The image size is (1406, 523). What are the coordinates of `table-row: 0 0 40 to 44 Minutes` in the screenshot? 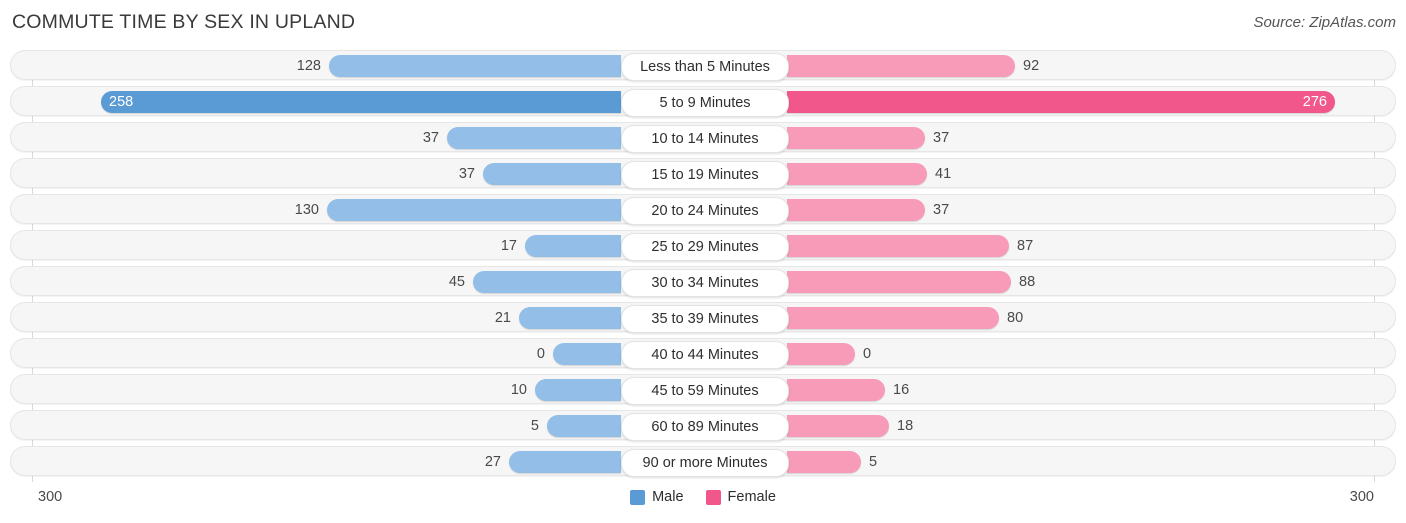 It's located at (703, 353).